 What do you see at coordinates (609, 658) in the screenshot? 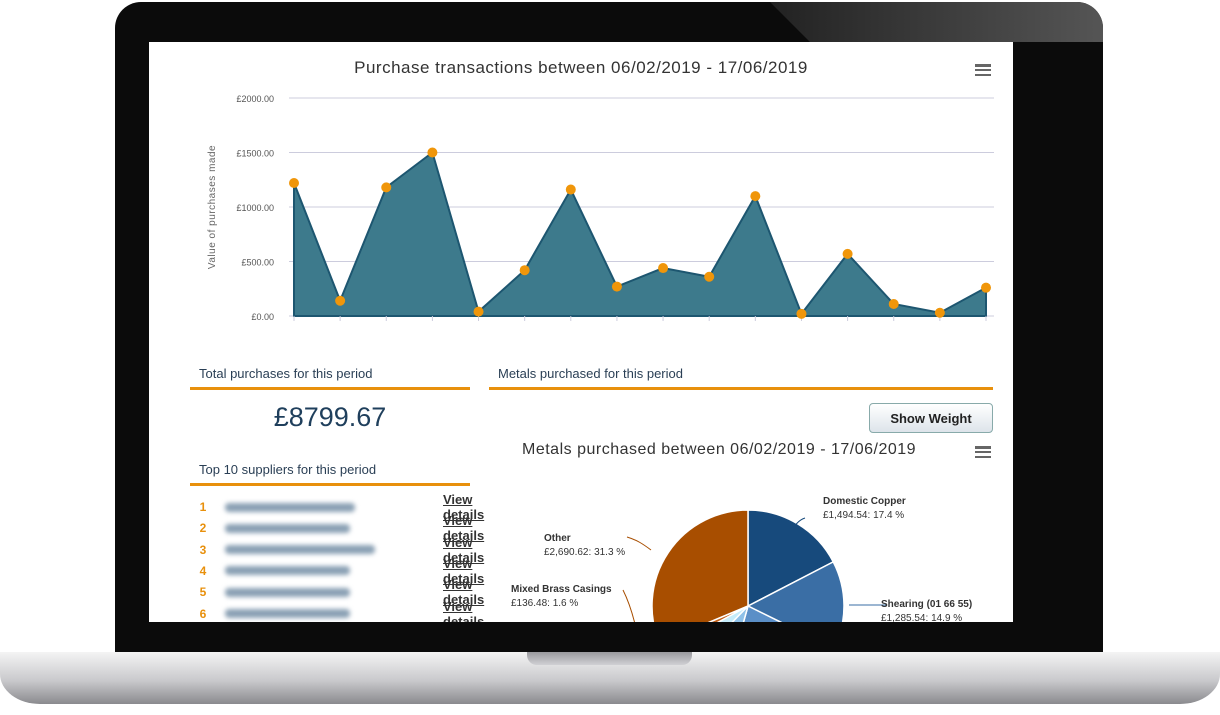
I see `laptop-notch` at bounding box center [609, 658].